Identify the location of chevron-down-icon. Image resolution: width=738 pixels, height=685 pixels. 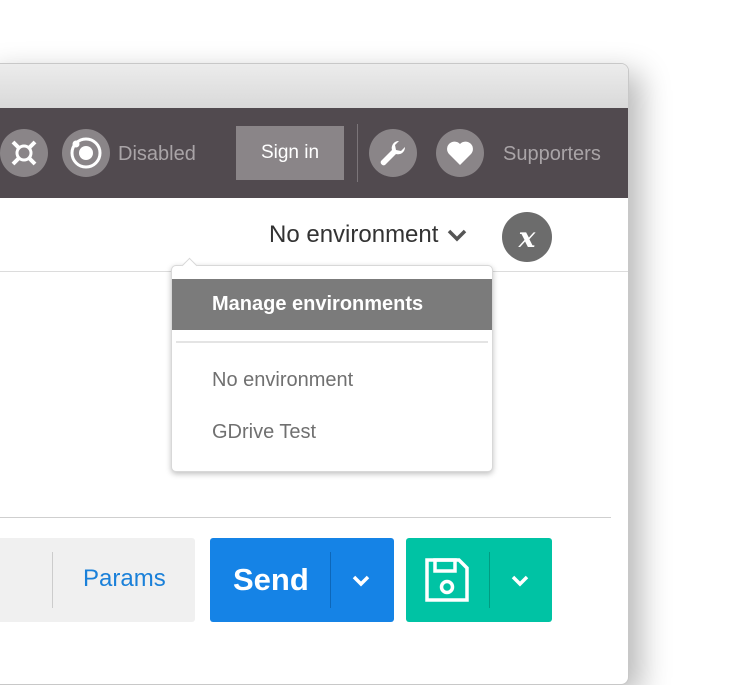
(457, 235).